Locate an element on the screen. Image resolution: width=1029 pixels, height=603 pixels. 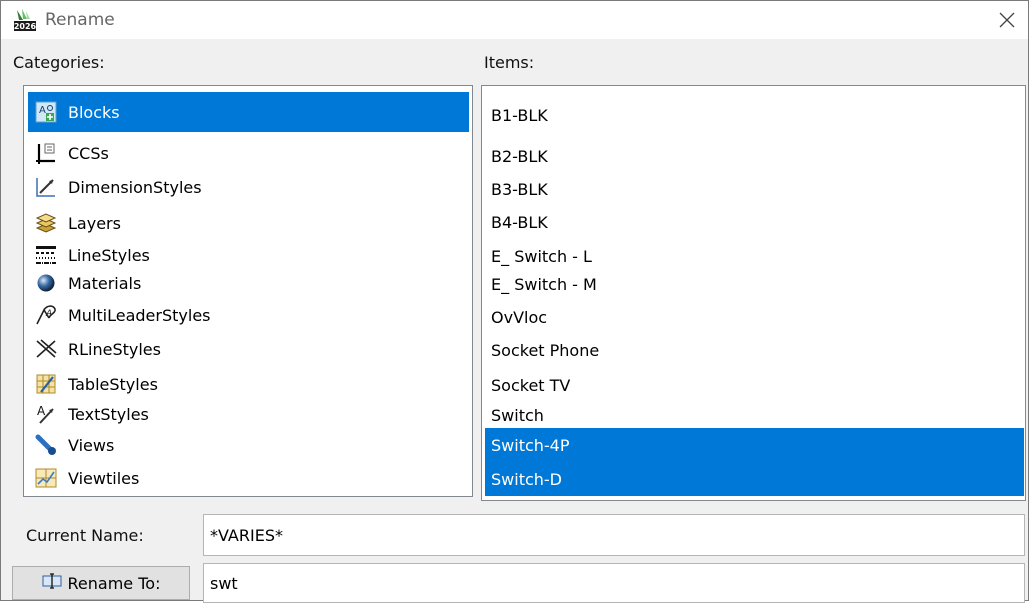
rline-styles-icon is located at coordinates (46, 349).